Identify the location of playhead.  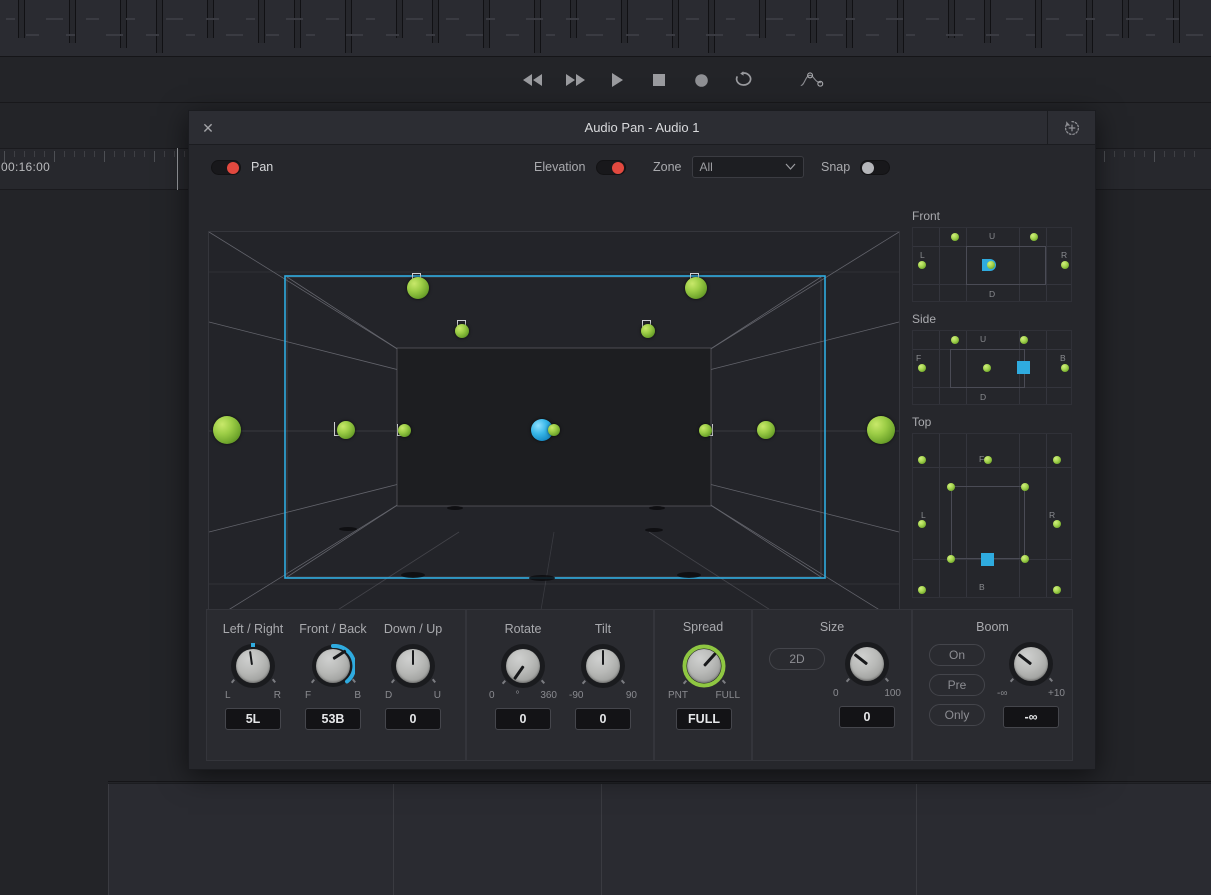
(177, 169).